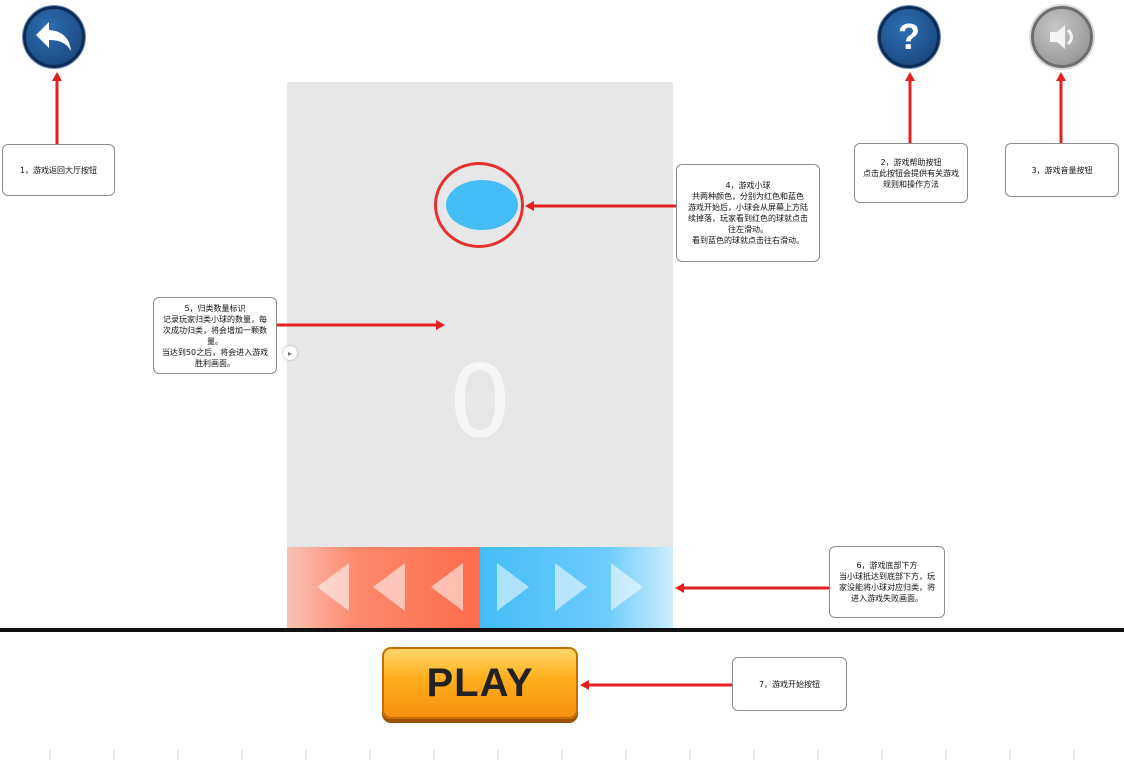 This screenshot has height=763, width=1124. I want to click on help-button: ?, so click(909, 37).